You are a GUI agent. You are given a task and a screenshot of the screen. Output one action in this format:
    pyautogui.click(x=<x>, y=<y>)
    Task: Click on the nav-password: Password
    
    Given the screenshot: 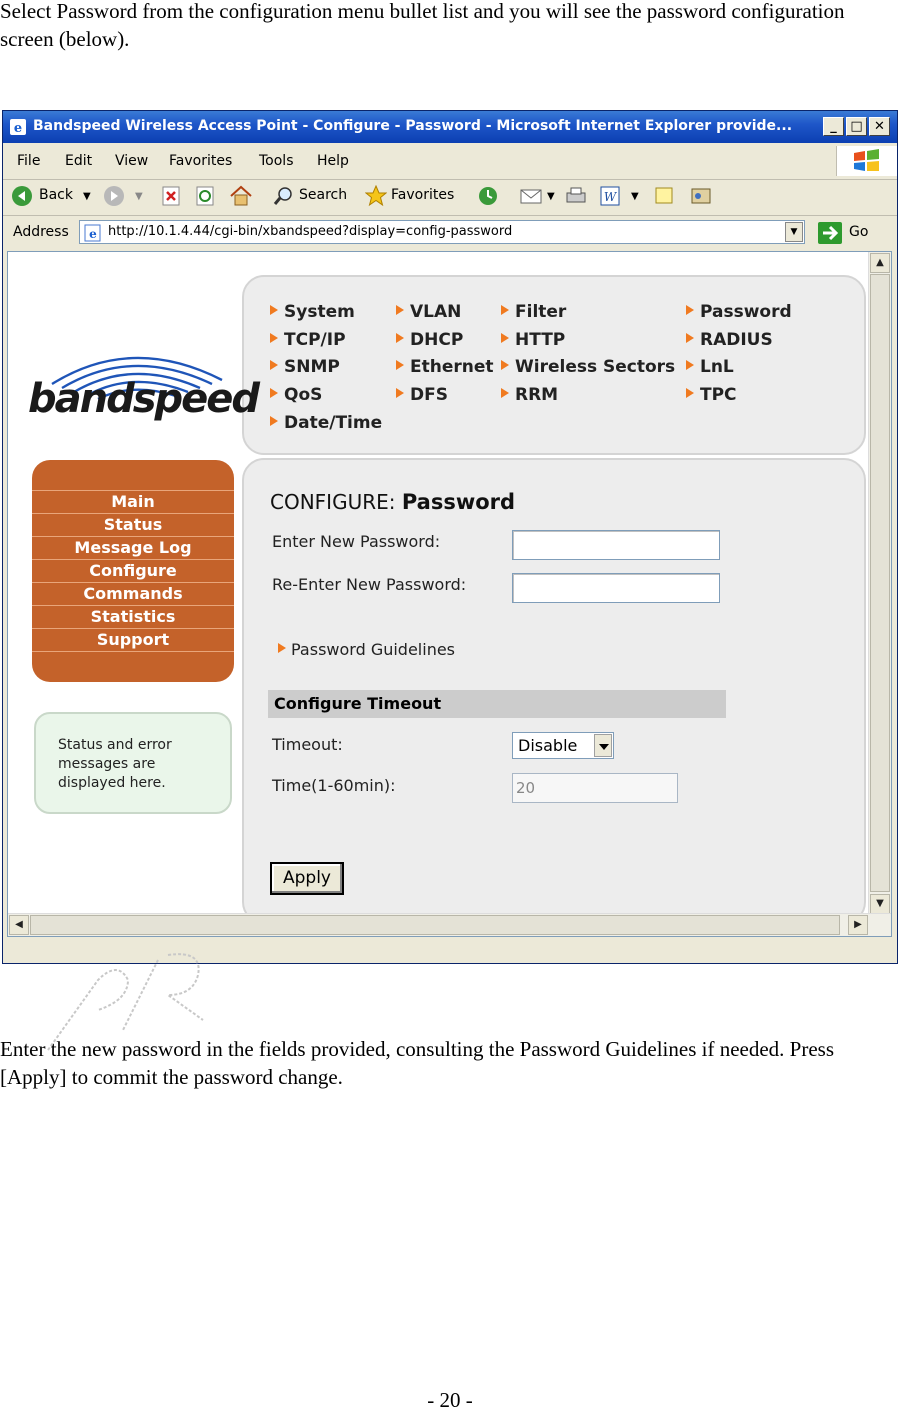 What is the action you would take?
    pyautogui.click(x=739, y=312)
    